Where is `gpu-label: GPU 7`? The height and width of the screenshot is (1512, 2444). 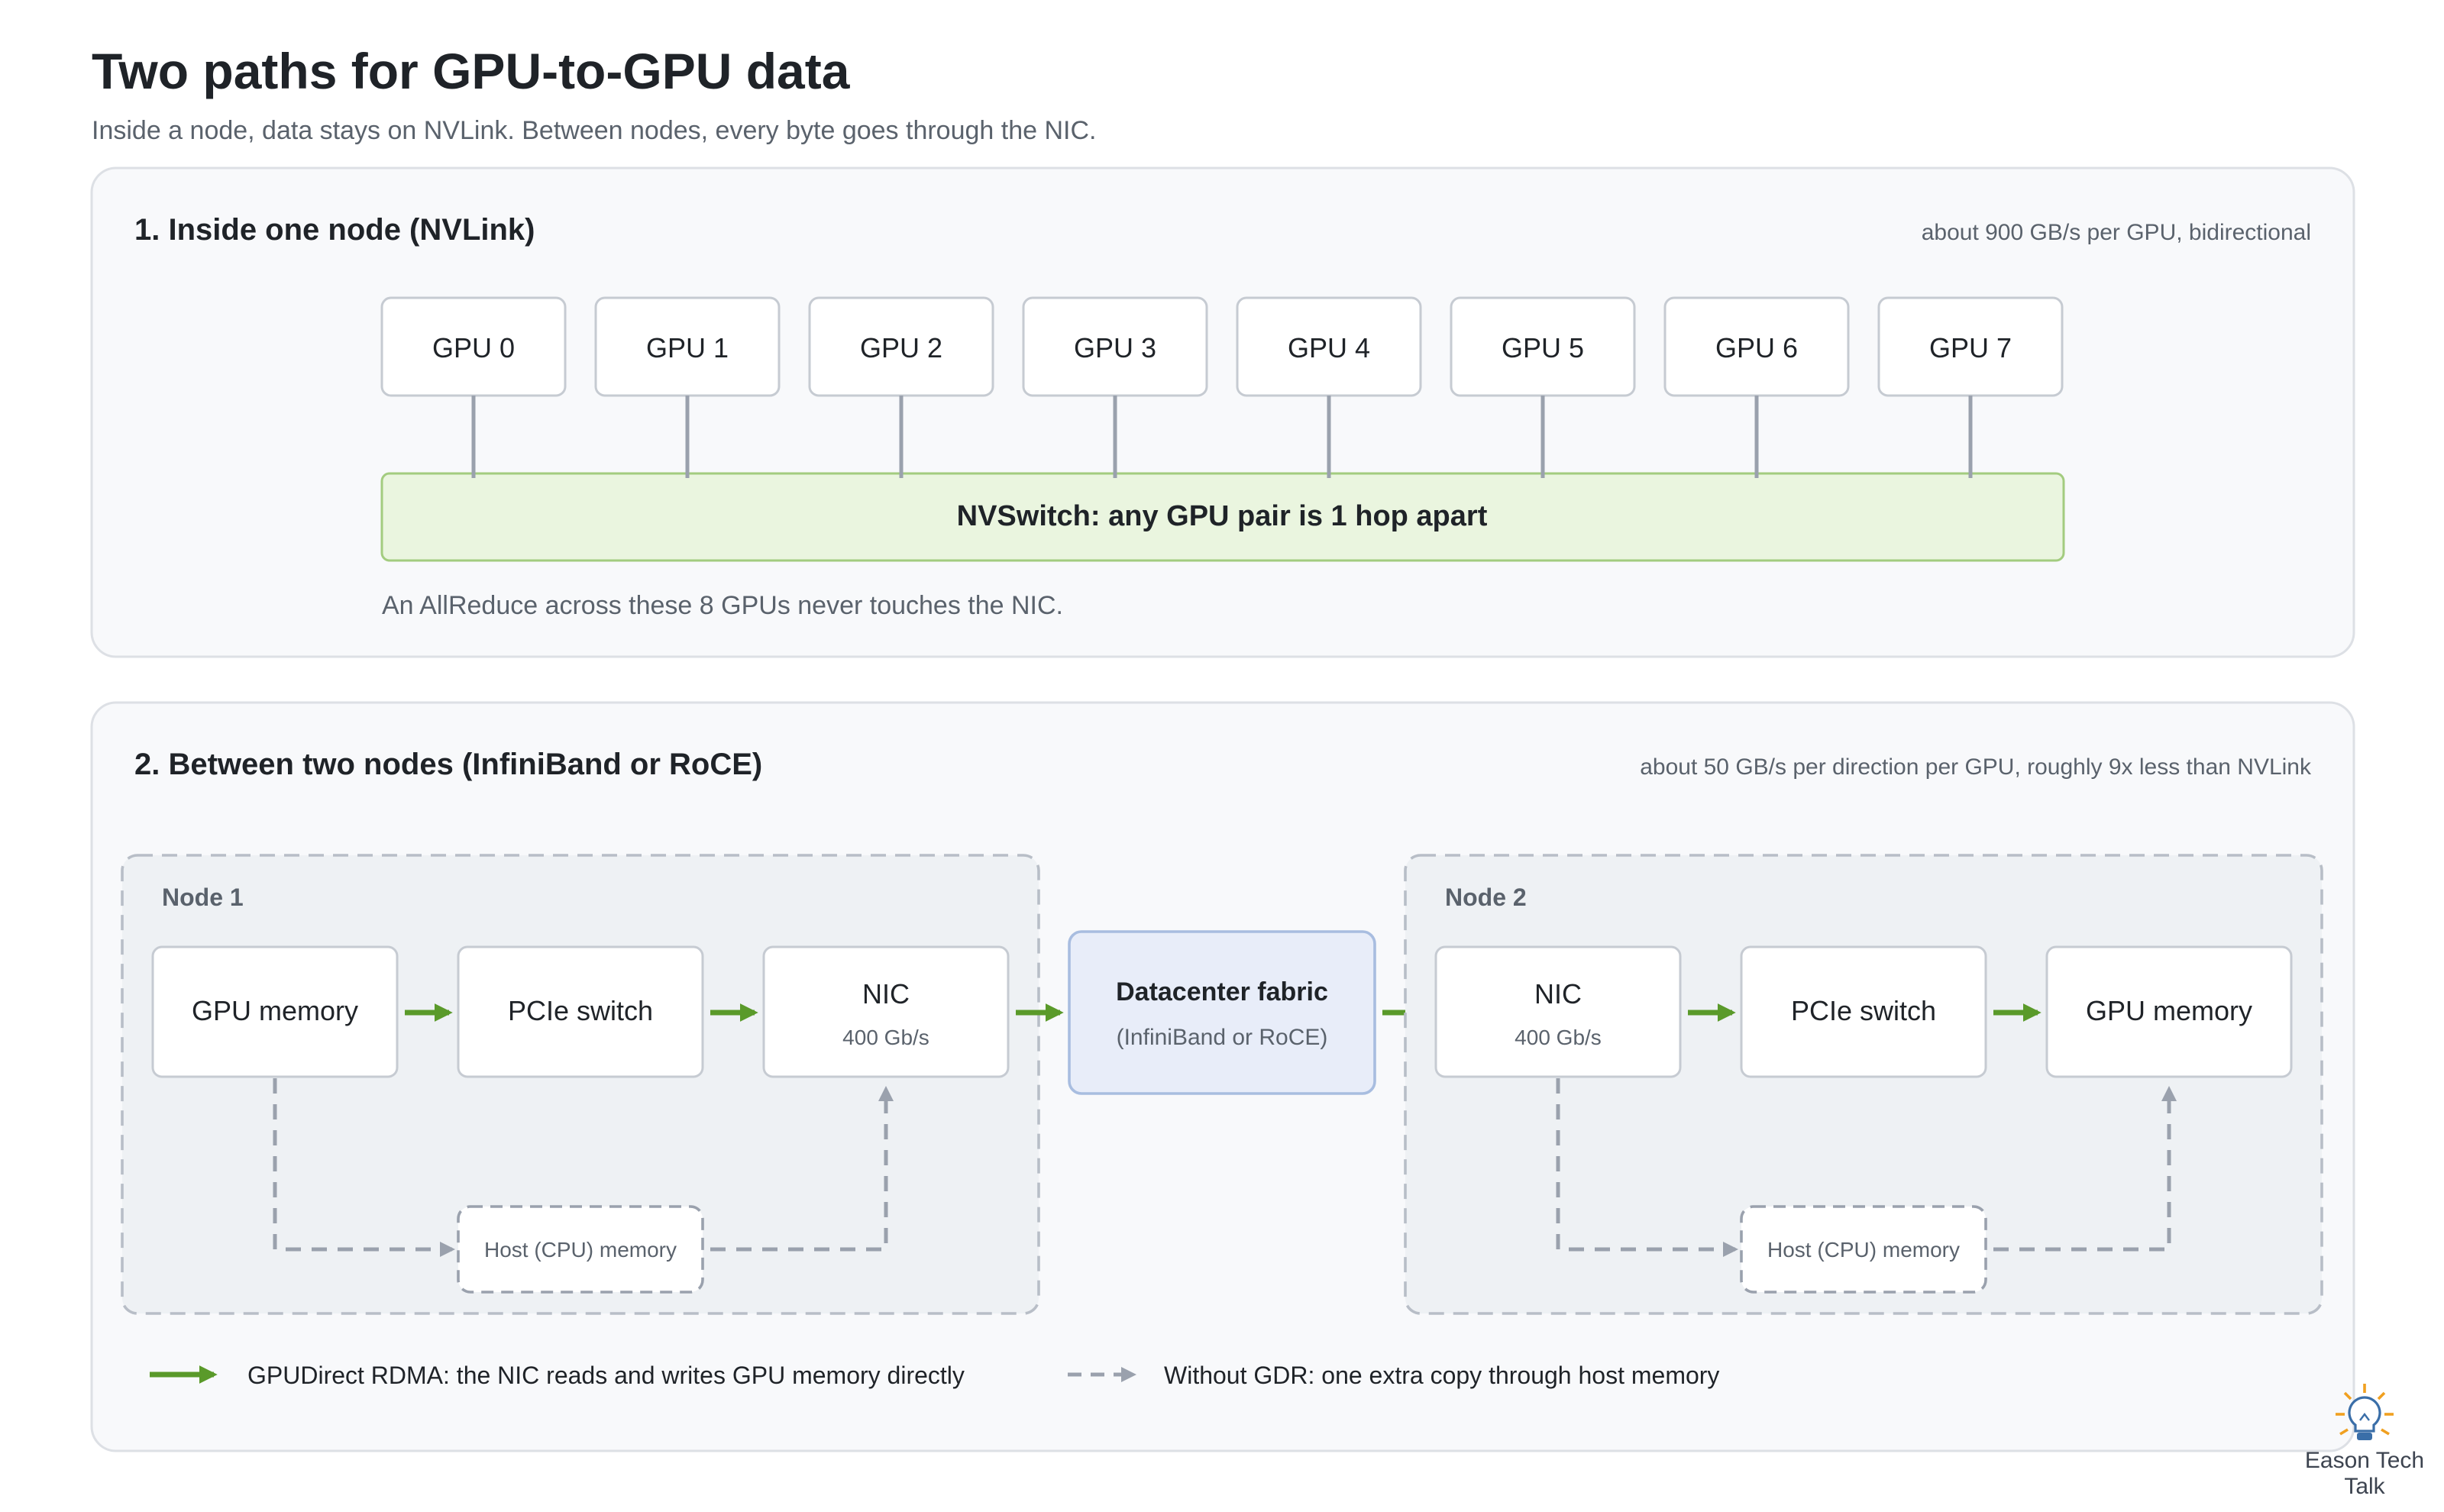 gpu-label: GPU 7 is located at coordinates (1971, 347).